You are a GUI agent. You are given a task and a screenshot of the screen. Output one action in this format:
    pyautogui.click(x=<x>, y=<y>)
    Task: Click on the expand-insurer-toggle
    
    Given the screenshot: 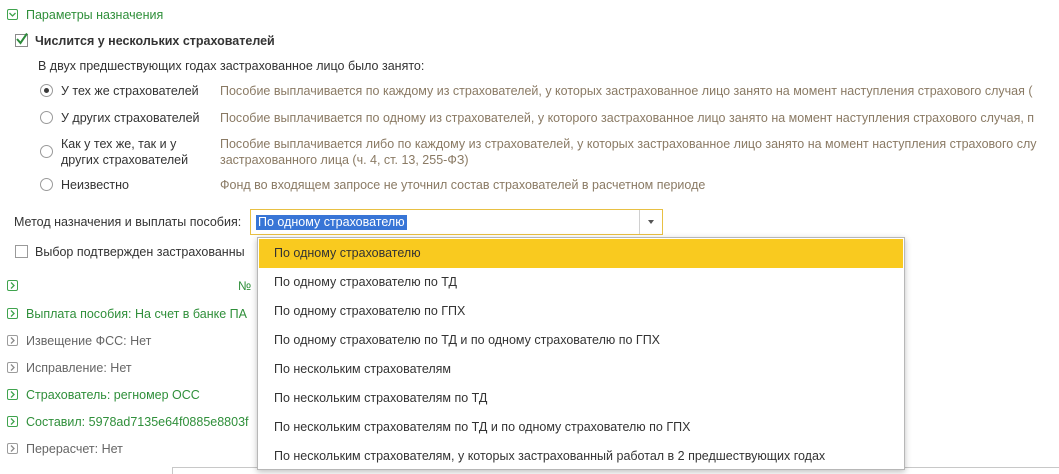 What is the action you would take?
    pyautogui.click(x=12, y=394)
    